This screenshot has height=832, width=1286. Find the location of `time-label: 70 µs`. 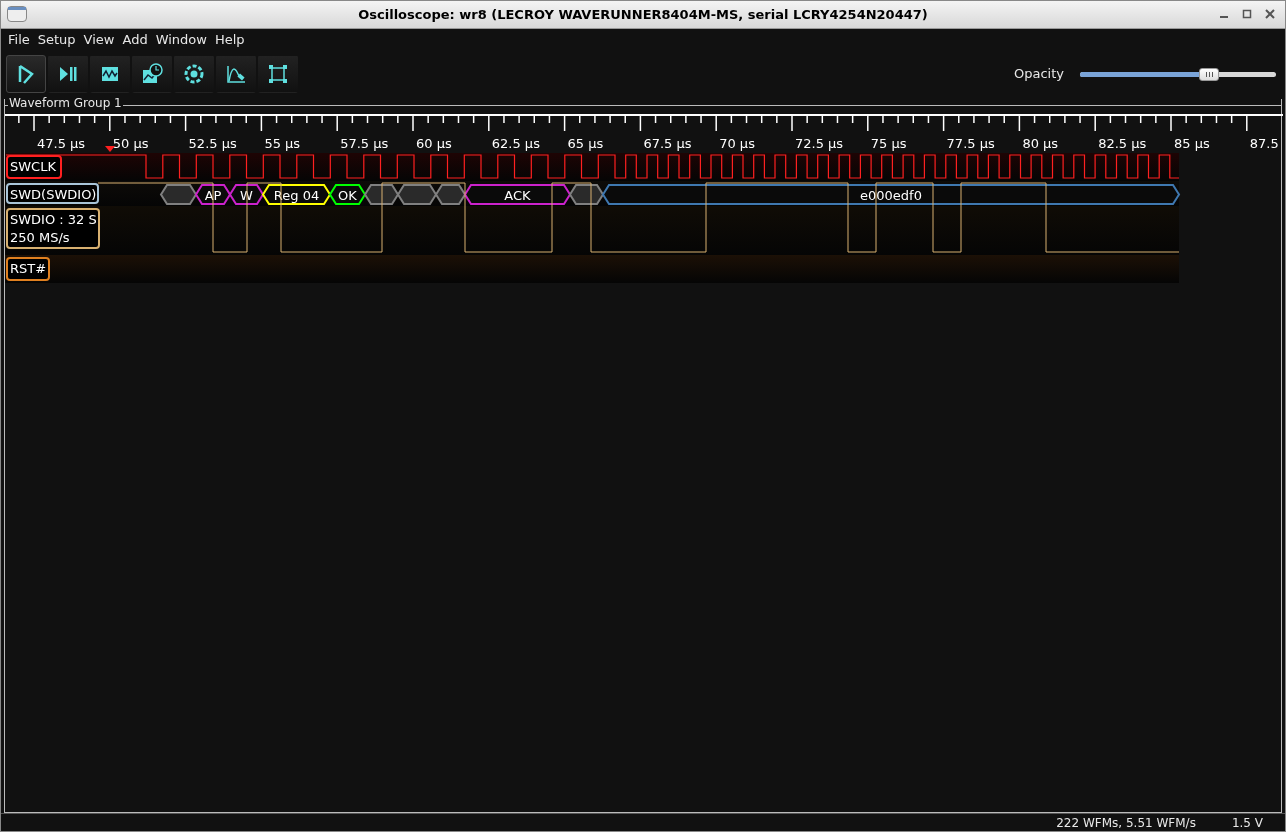

time-label: 70 µs is located at coordinates (737, 143).